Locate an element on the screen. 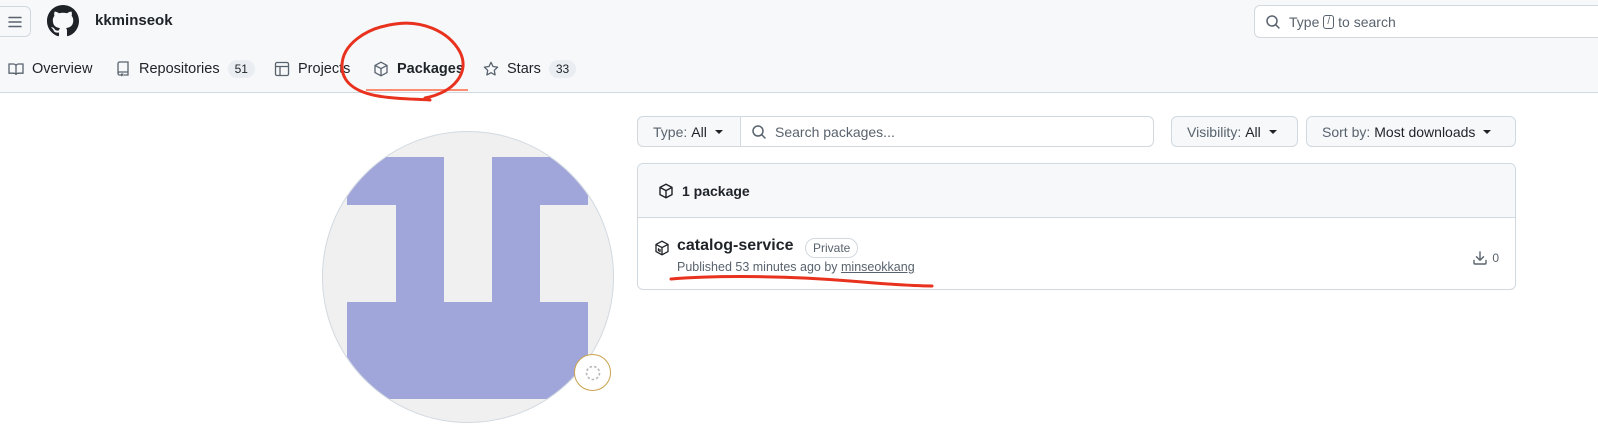 The height and width of the screenshot is (434, 1598). active-tab-underline is located at coordinates (417, 90).